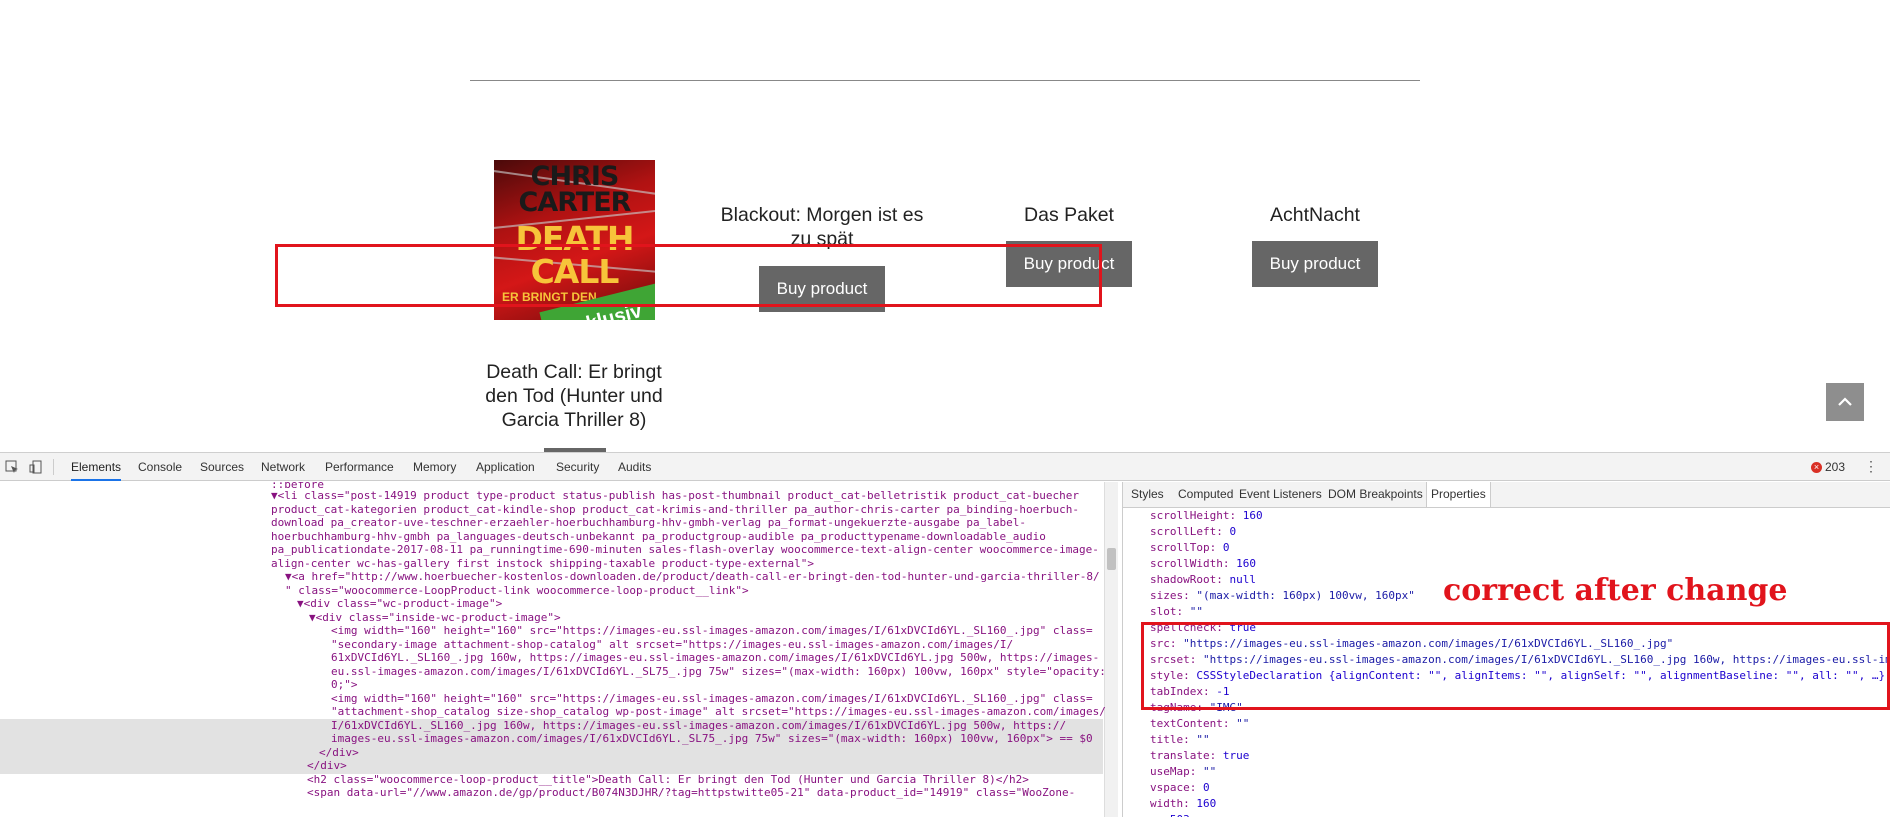 This screenshot has height=817, width=1890. I want to click on property-row: scrollLeft: 0, so click(1193, 532).